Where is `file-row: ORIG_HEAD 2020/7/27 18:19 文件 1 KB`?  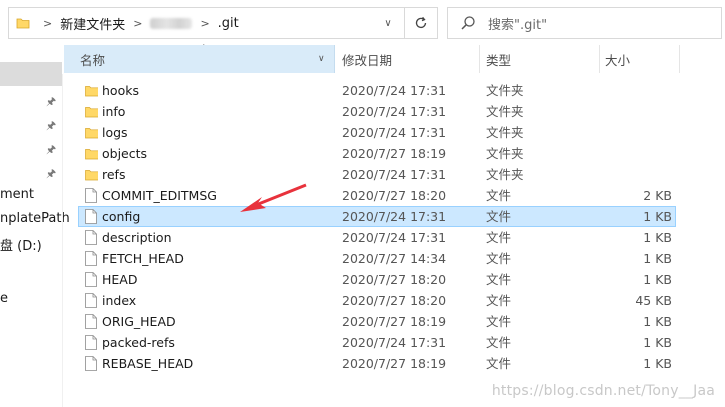
file-row: ORIG_HEAD 2020/7/27 18:19 文件 1 KB is located at coordinates (377, 321).